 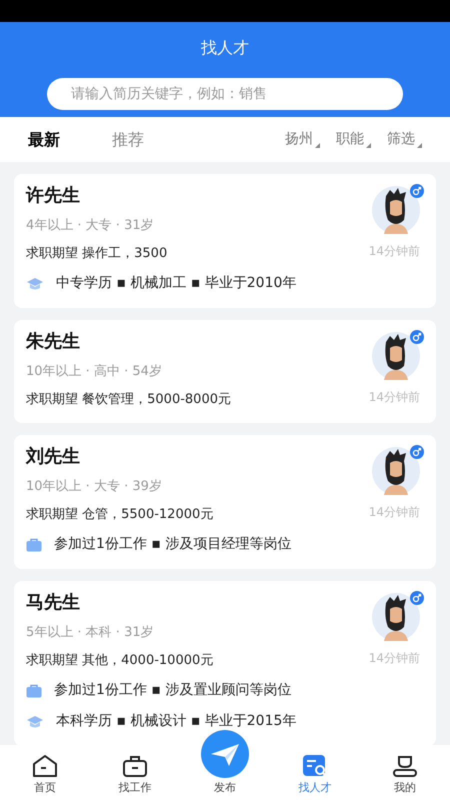 What do you see at coordinates (90, 226) in the screenshot?
I see `candidate-info: 4年以上 · 大专 · 31岁` at bounding box center [90, 226].